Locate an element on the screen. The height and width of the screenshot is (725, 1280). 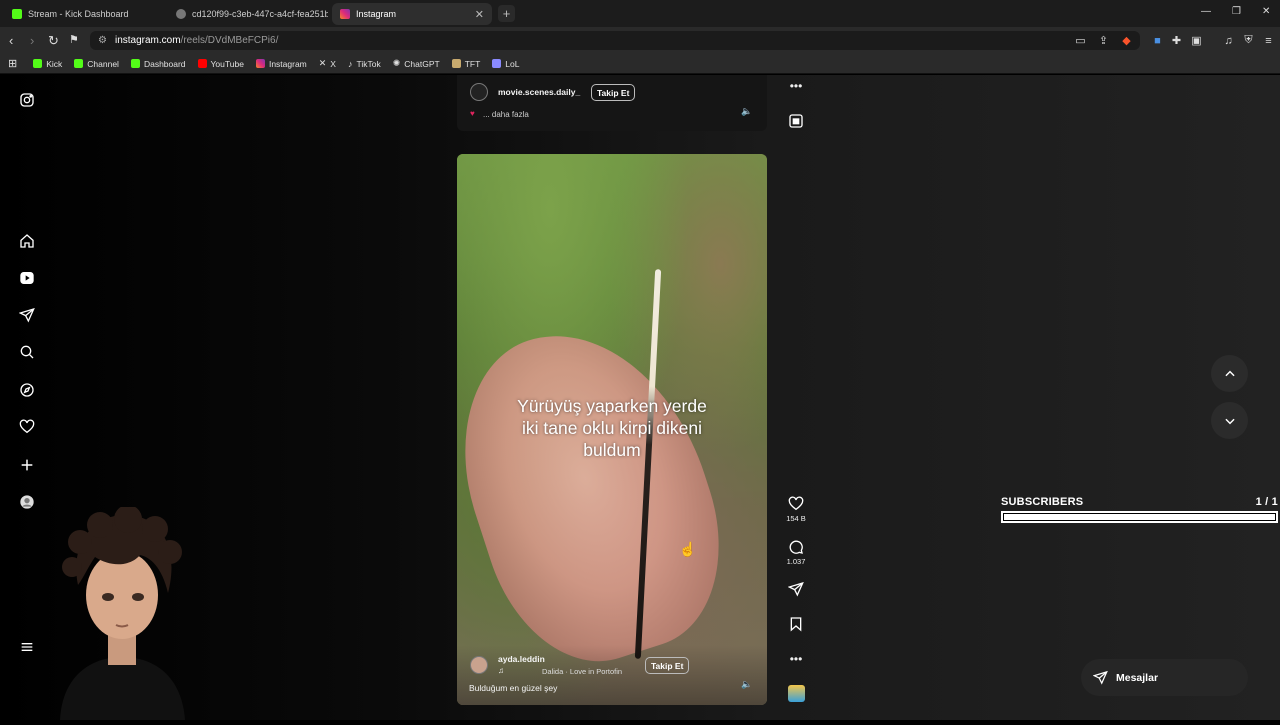
reel-music: Dalida · Love in Portofin is located at coordinates (582, 671).